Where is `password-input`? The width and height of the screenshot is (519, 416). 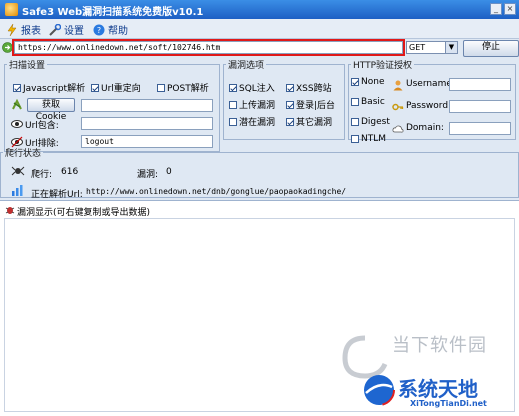 password-input is located at coordinates (480, 106).